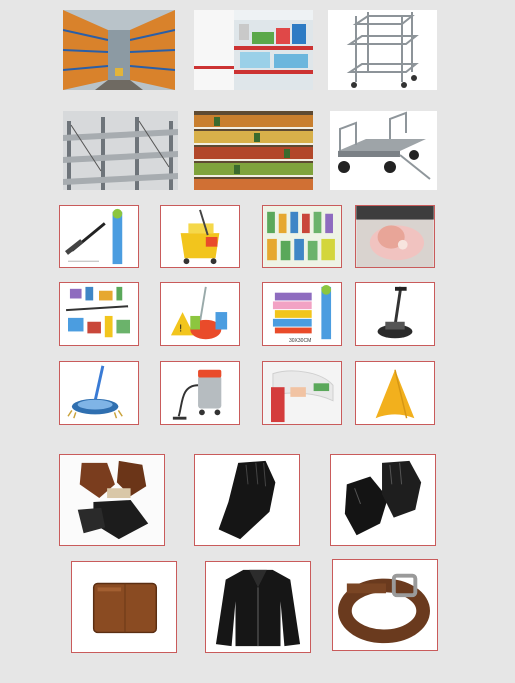  I want to click on cleaning-tools-chart-icon, so click(302, 236).